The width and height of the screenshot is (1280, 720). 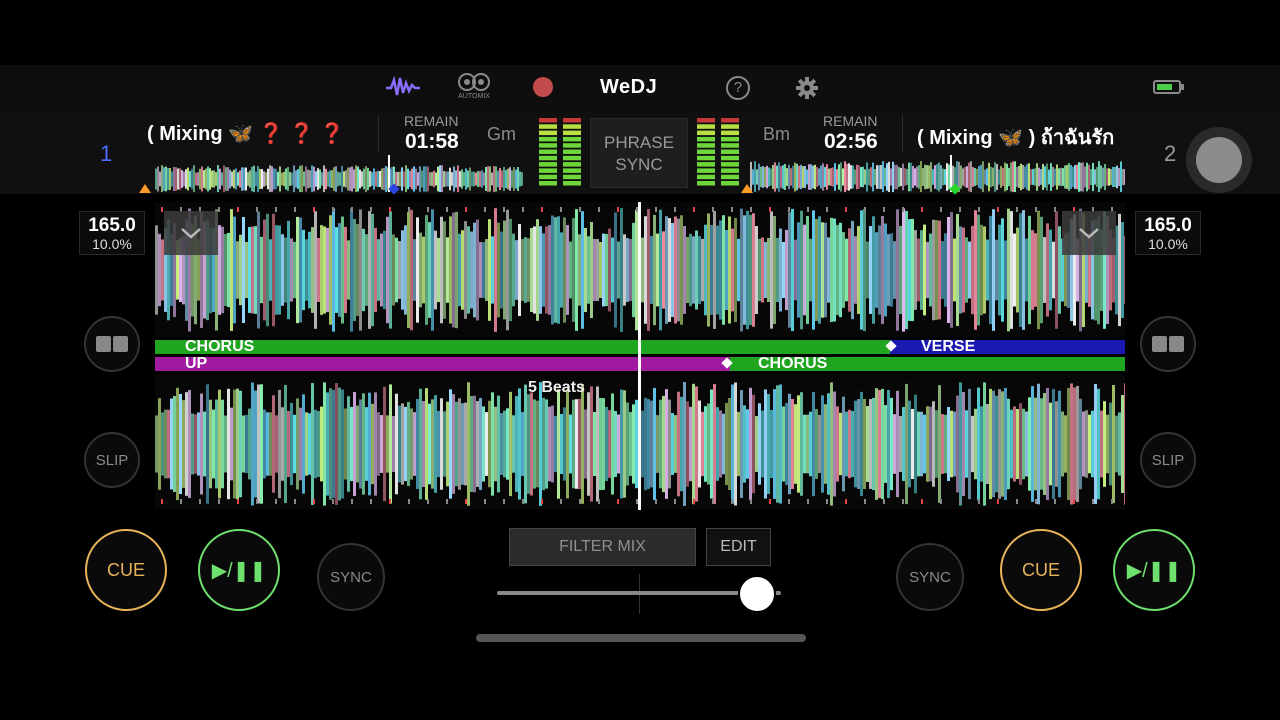 I want to click on playhead-line, so click(x=639, y=356).